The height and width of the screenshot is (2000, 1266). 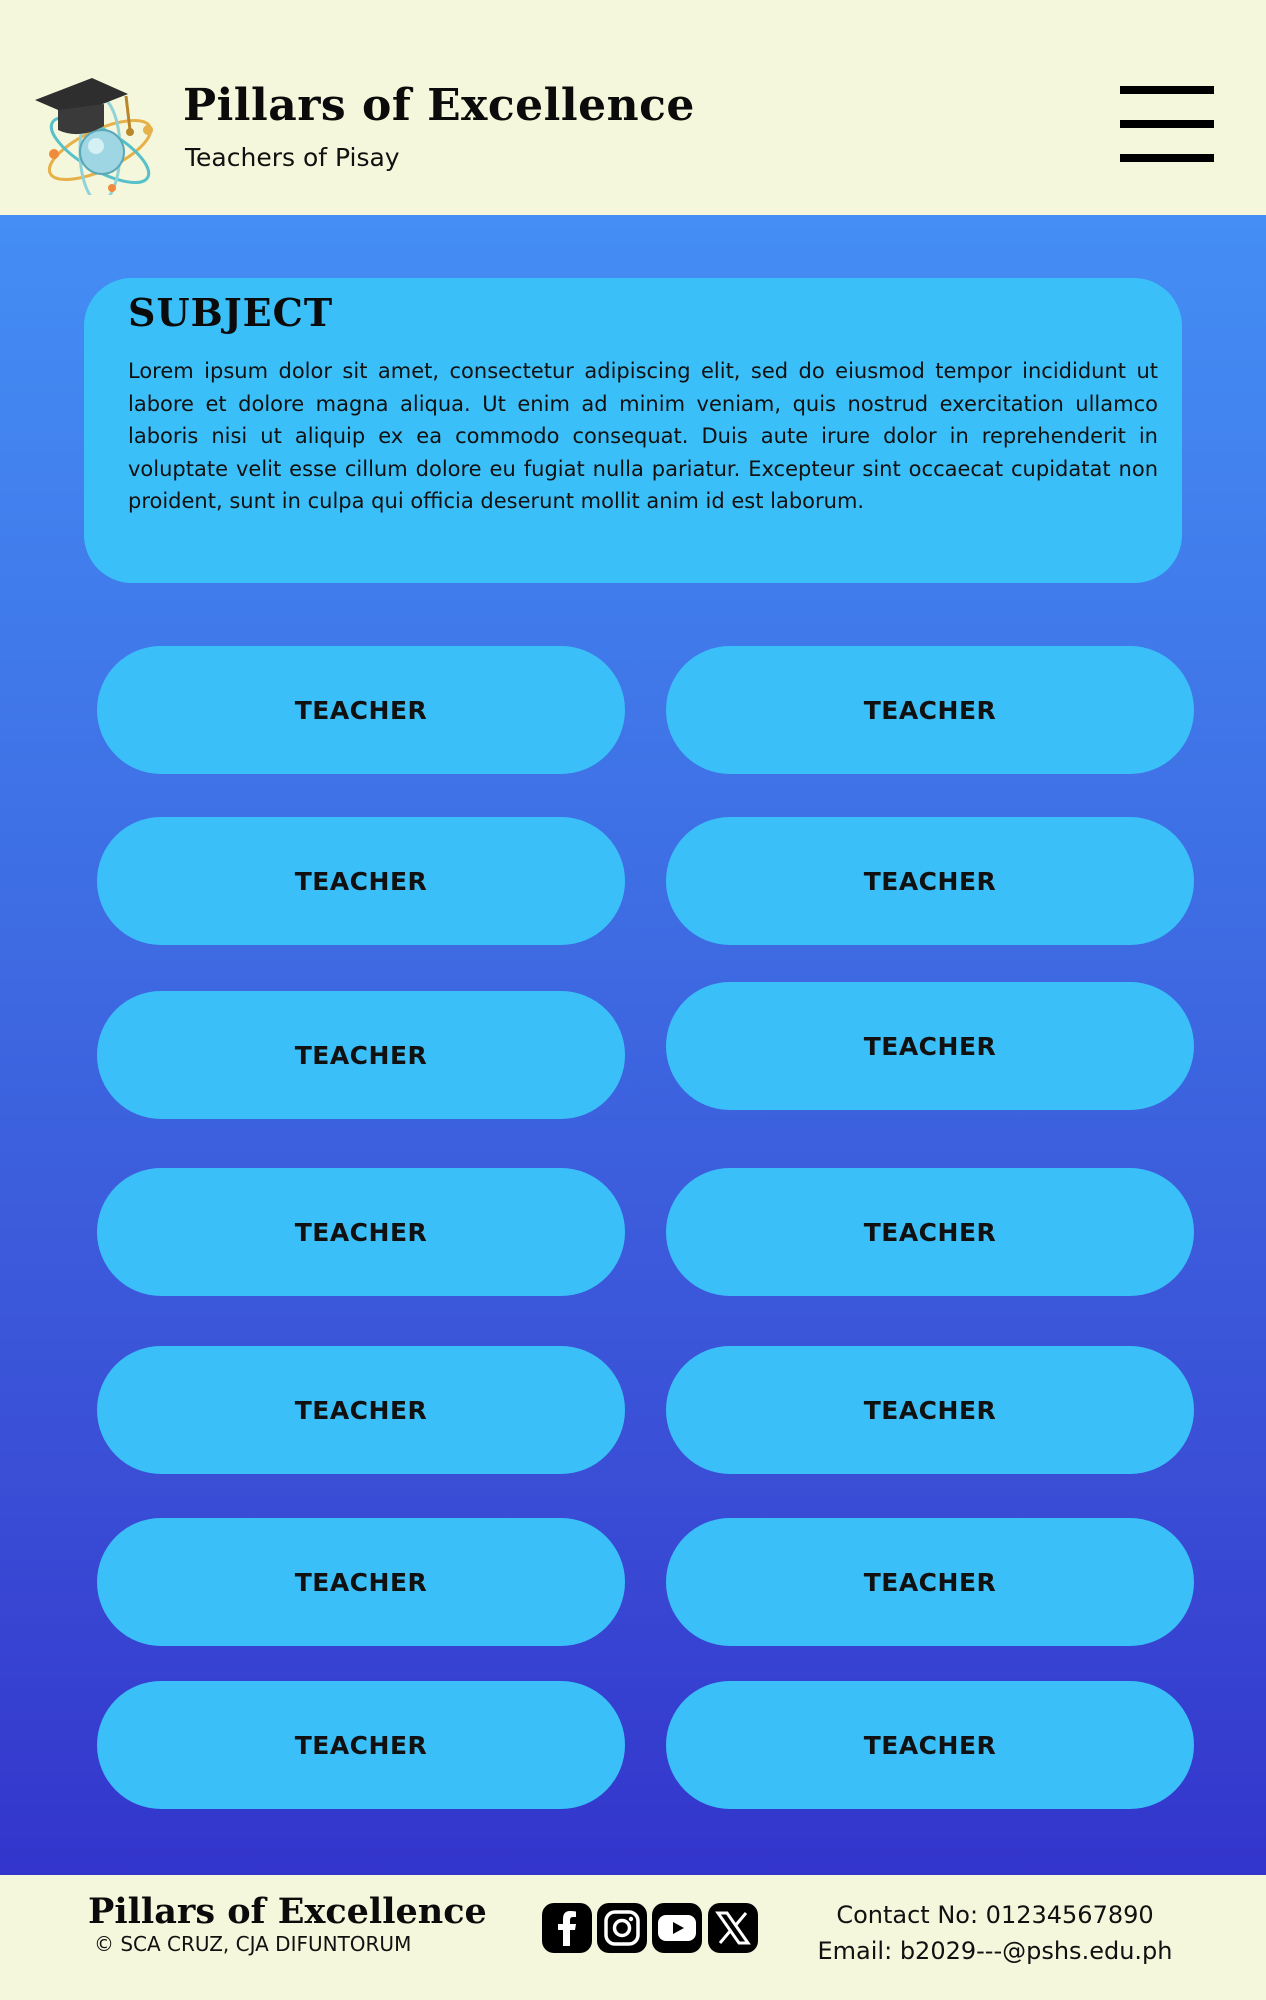 I want to click on youtube-icon, so click(x=677, y=1928).